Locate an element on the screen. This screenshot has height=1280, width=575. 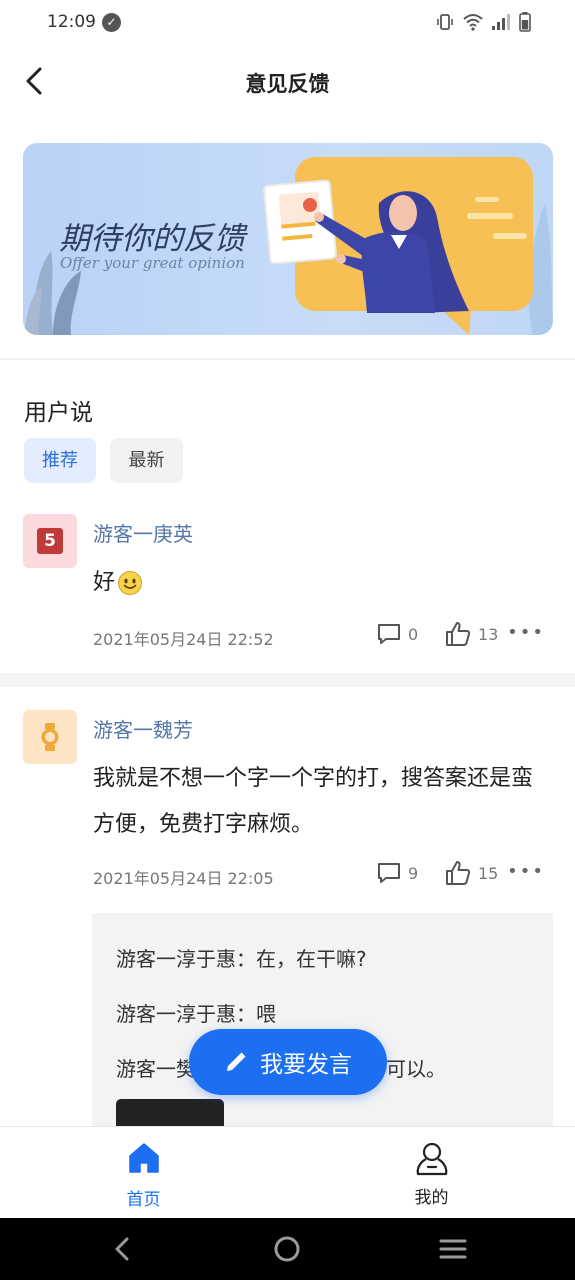
nav-home-label: 首页 is located at coordinates (143, 1200).